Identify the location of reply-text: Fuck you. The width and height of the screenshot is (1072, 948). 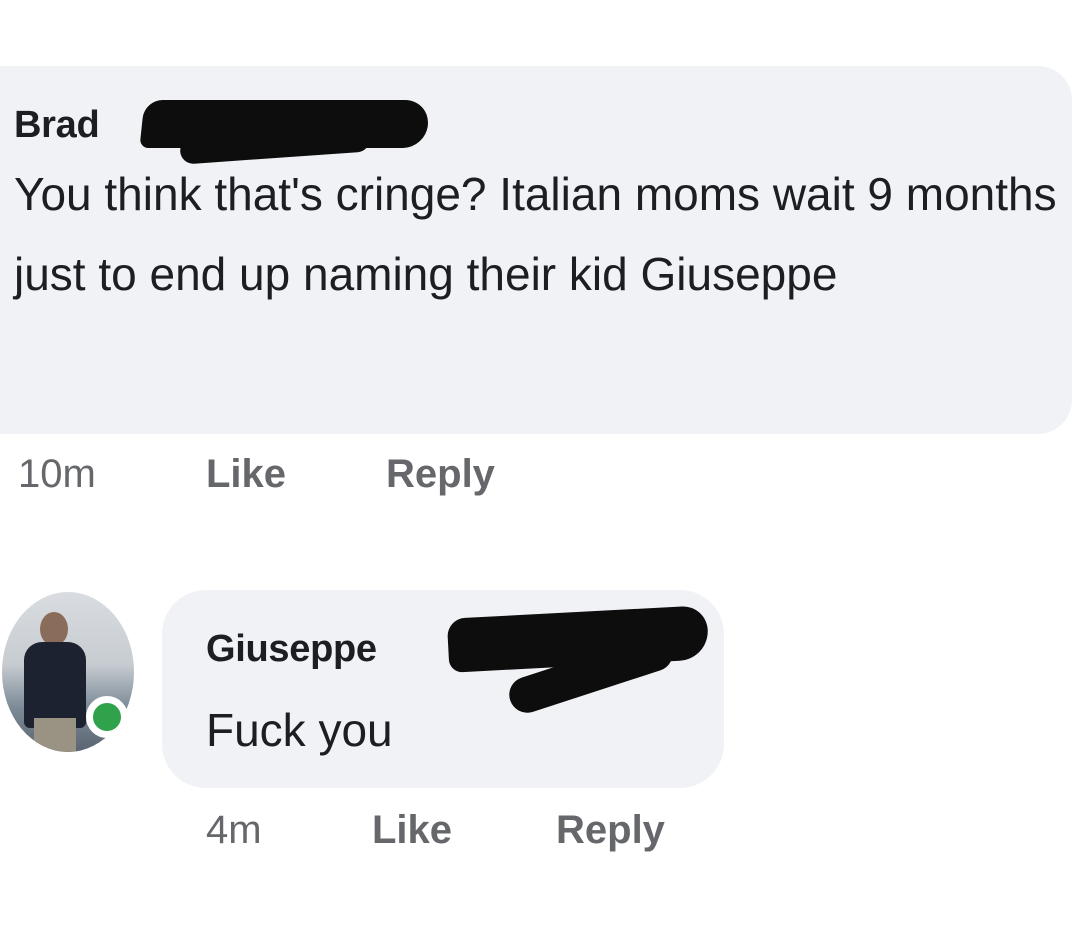
(299, 730).